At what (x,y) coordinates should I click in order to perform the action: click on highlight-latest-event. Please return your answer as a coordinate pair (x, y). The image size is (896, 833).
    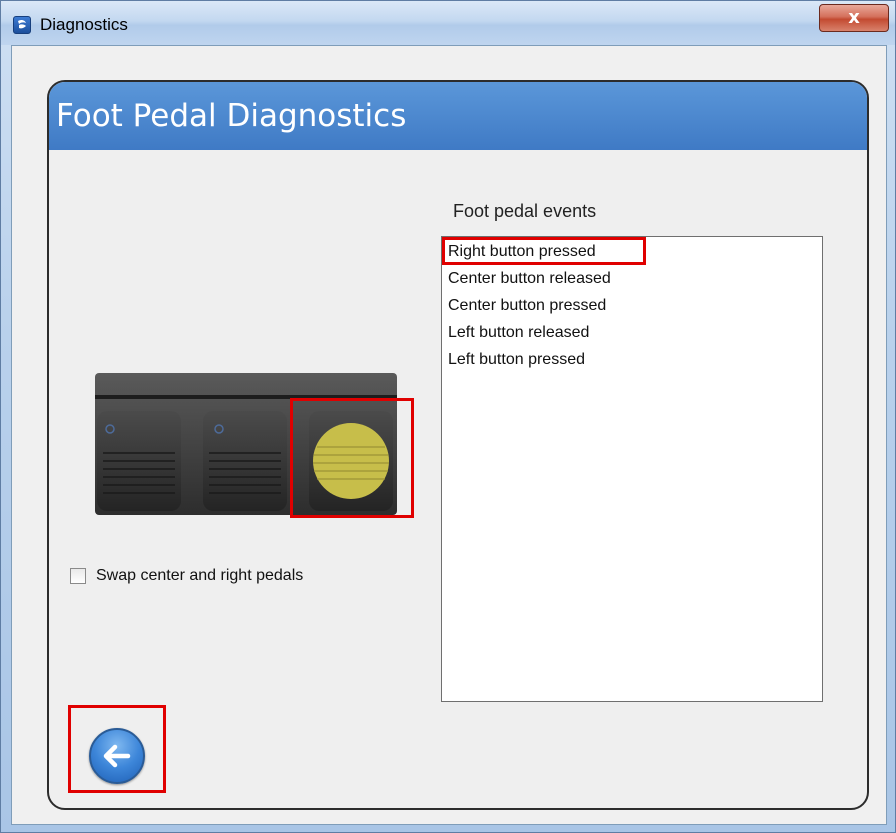
    Looking at the image, I should click on (544, 251).